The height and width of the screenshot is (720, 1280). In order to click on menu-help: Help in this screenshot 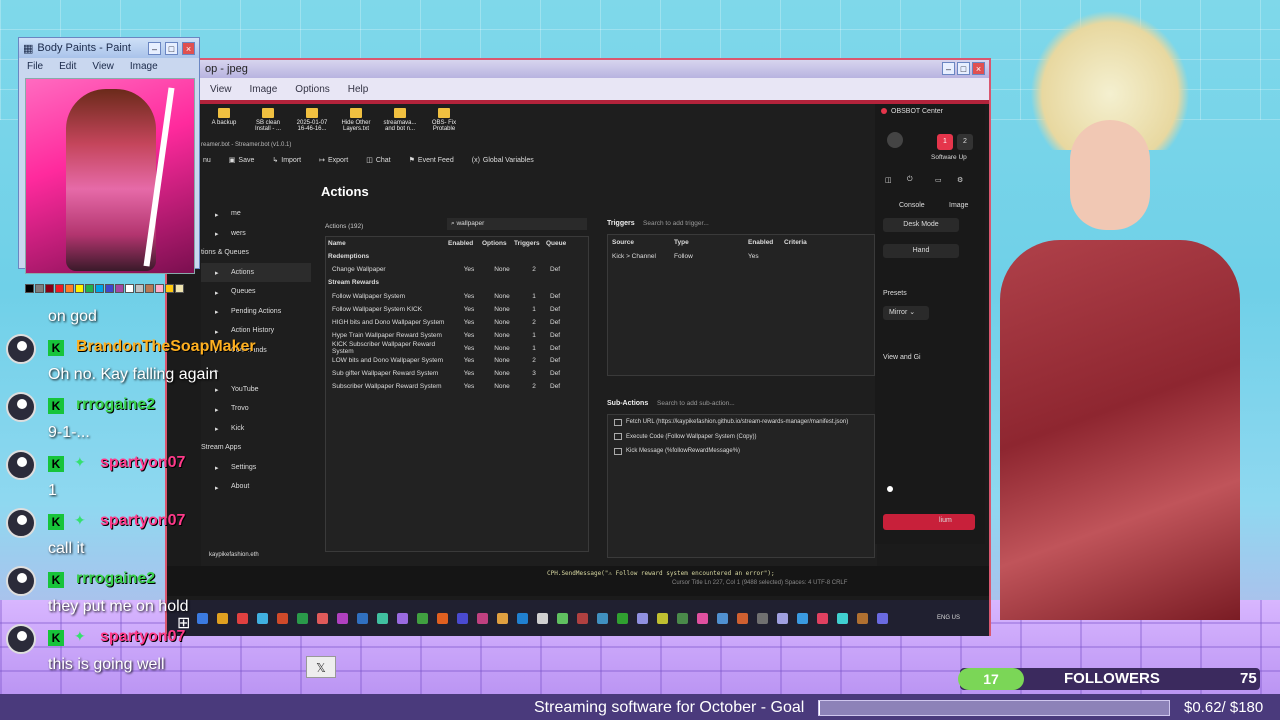, I will do `click(358, 89)`.